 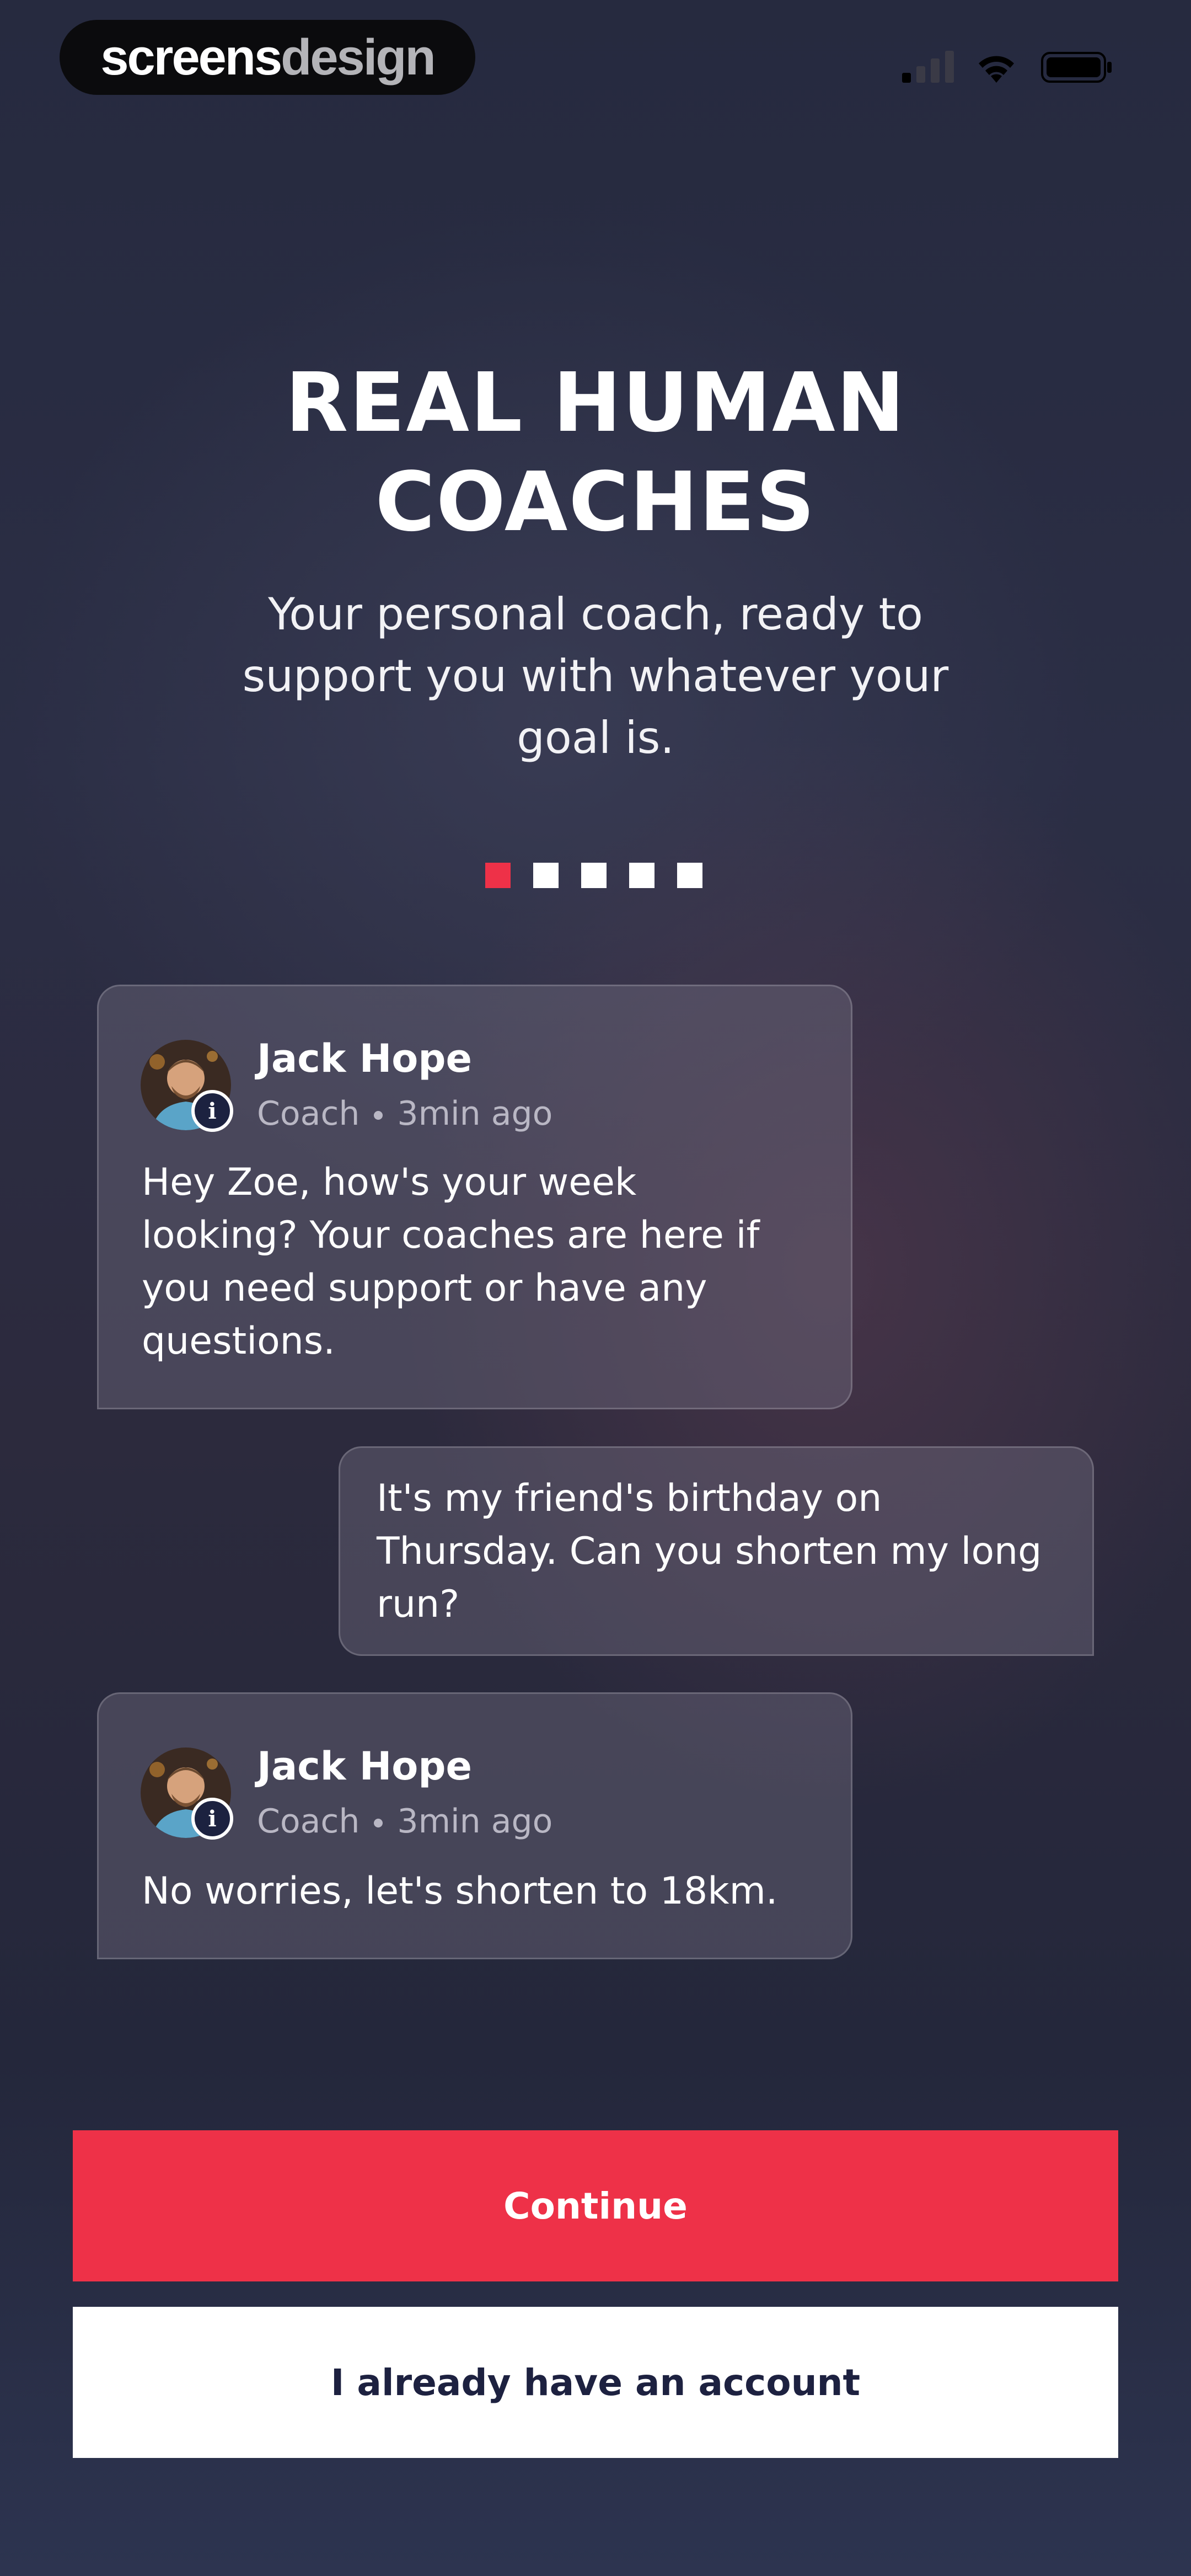 What do you see at coordinates (928, 67) in the screenshot?
I see `cellular-signal-icon` at bounding box center [928, 67].